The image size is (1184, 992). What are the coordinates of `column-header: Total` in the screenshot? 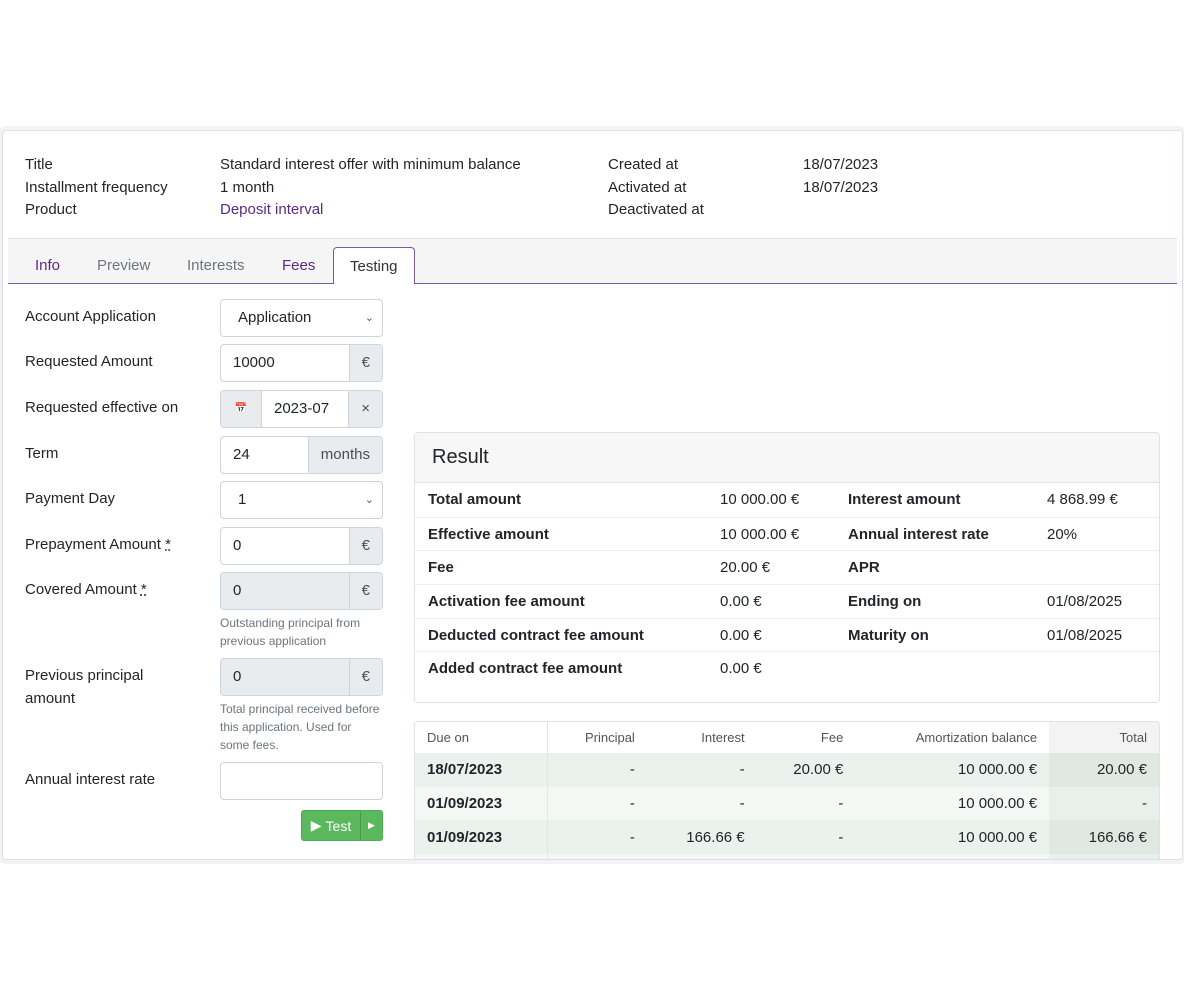 It's located at (1104, 737).